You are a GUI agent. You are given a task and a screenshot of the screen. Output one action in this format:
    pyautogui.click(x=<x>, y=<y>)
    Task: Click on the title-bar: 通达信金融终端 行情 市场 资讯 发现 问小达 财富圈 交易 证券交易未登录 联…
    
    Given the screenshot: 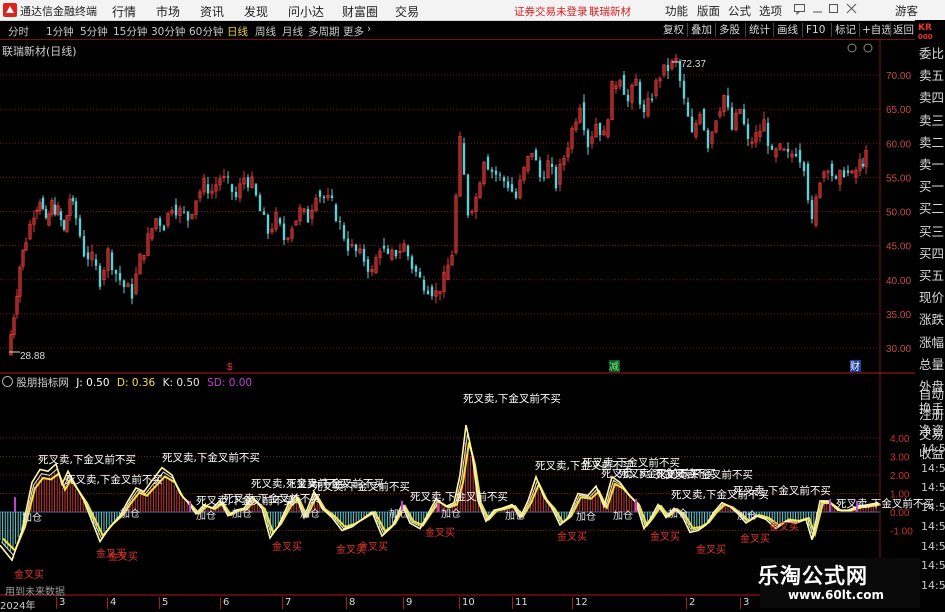 What is the action you would take?
    pyautogui.click(x=472, y=10)
    